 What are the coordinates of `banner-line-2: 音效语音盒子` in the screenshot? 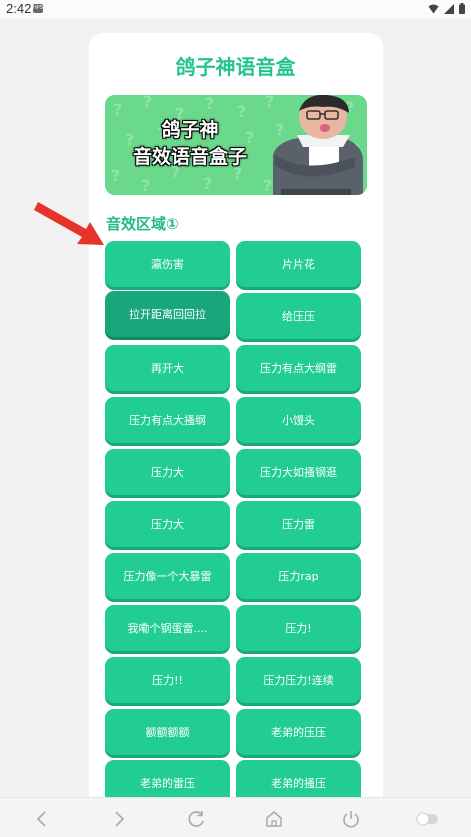 It's located at (189, 157).